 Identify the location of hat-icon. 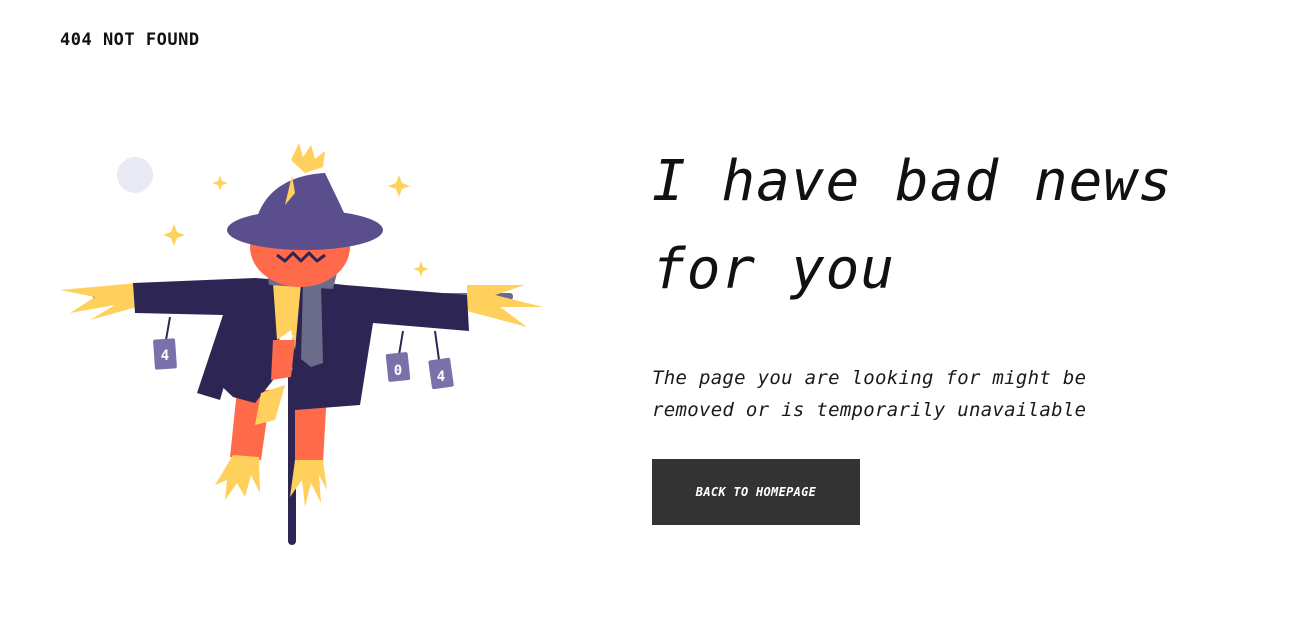
(305, 196).